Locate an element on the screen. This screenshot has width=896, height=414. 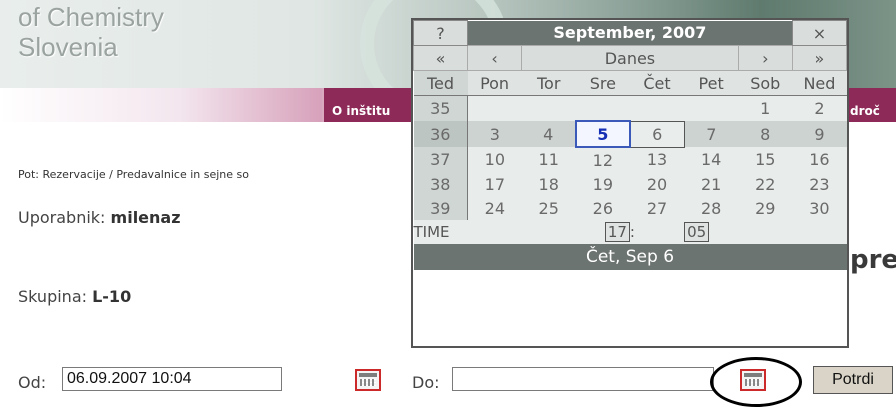
od-label: Od: is located at coordinates (32, 382).